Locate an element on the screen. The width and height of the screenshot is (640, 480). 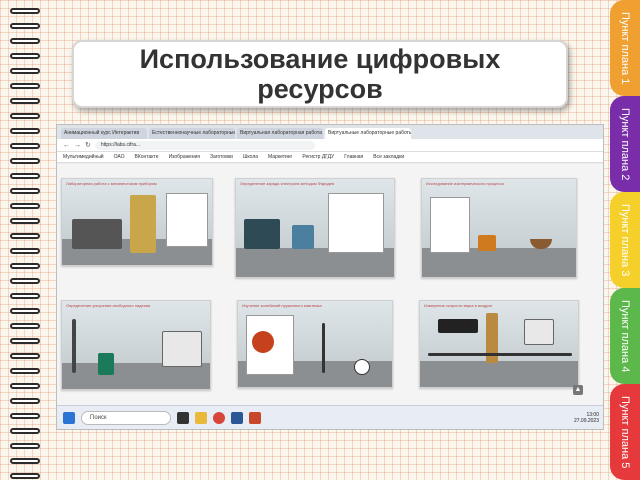
bookmark: Заготовки is located at coordinates (221, 157).